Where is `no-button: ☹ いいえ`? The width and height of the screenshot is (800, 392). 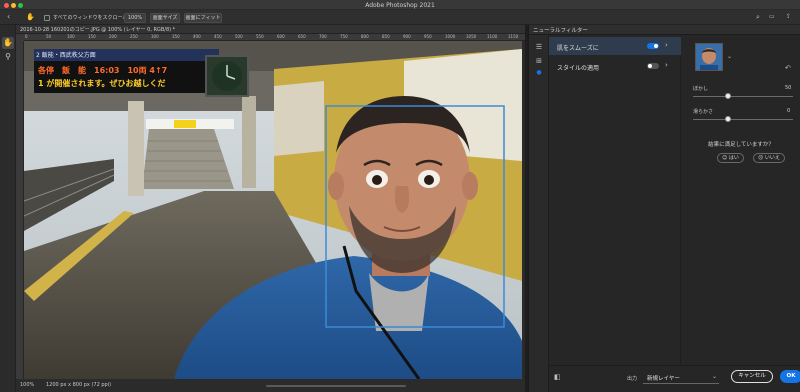 no-button: ☹ いいえ is located at coordinates (769, 158).